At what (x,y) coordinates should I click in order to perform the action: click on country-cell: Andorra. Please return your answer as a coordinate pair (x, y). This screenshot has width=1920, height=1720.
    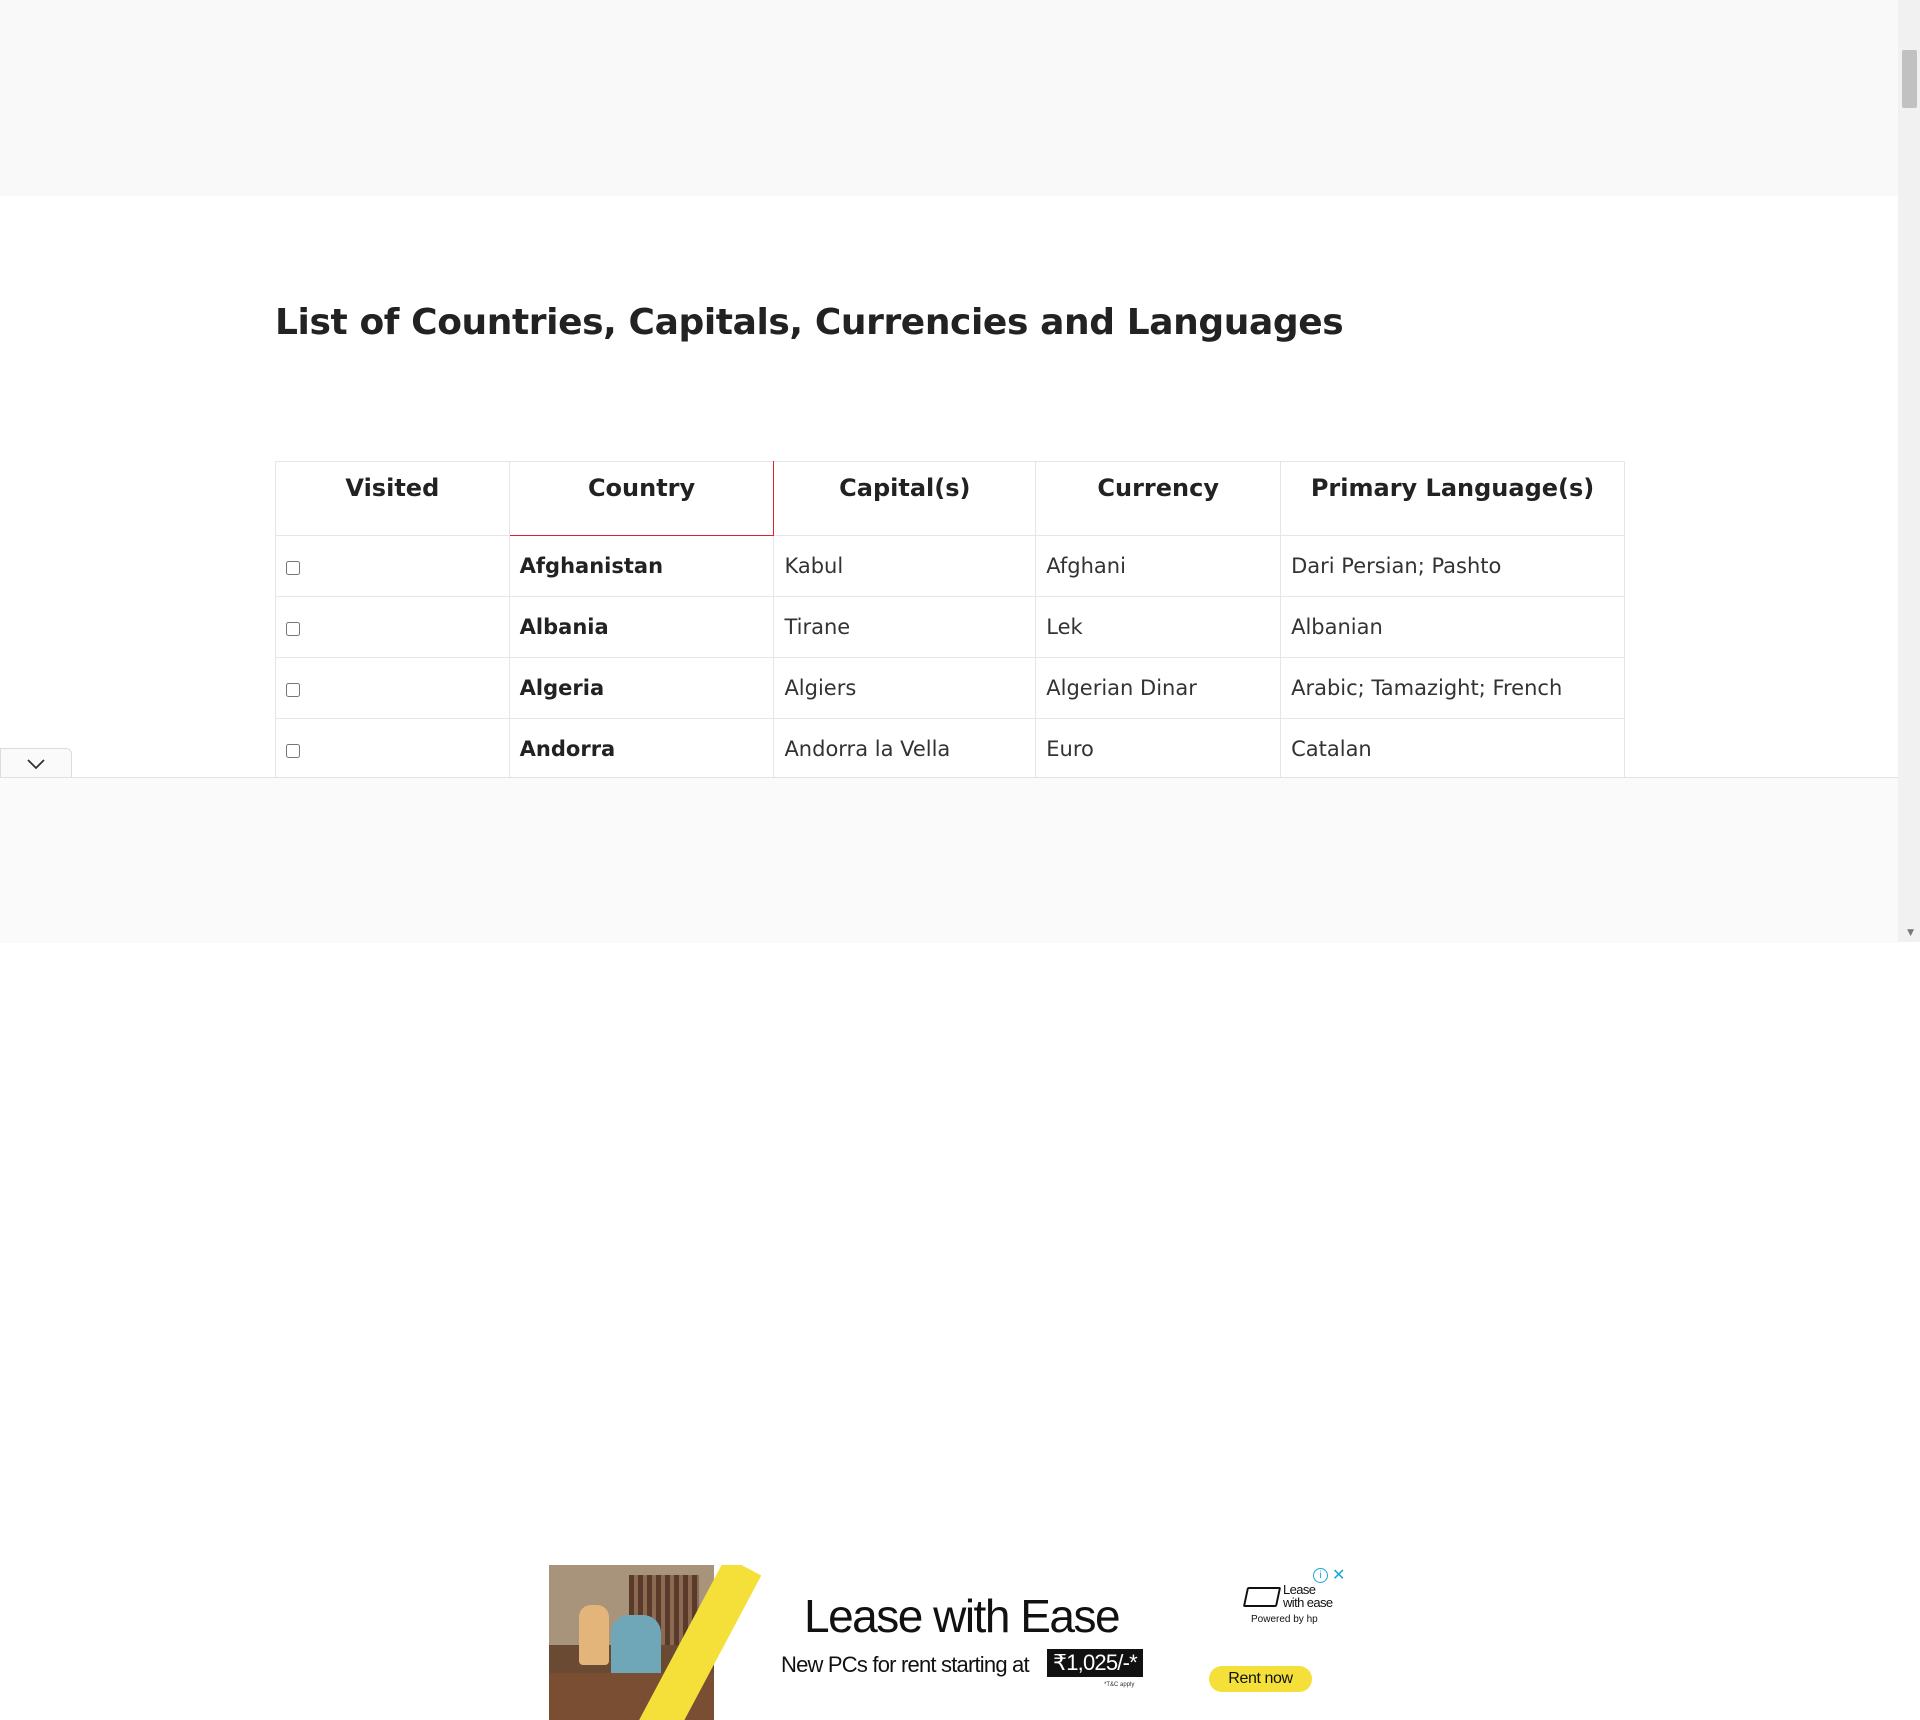
    Looking at the image, I should click on (641, 749).